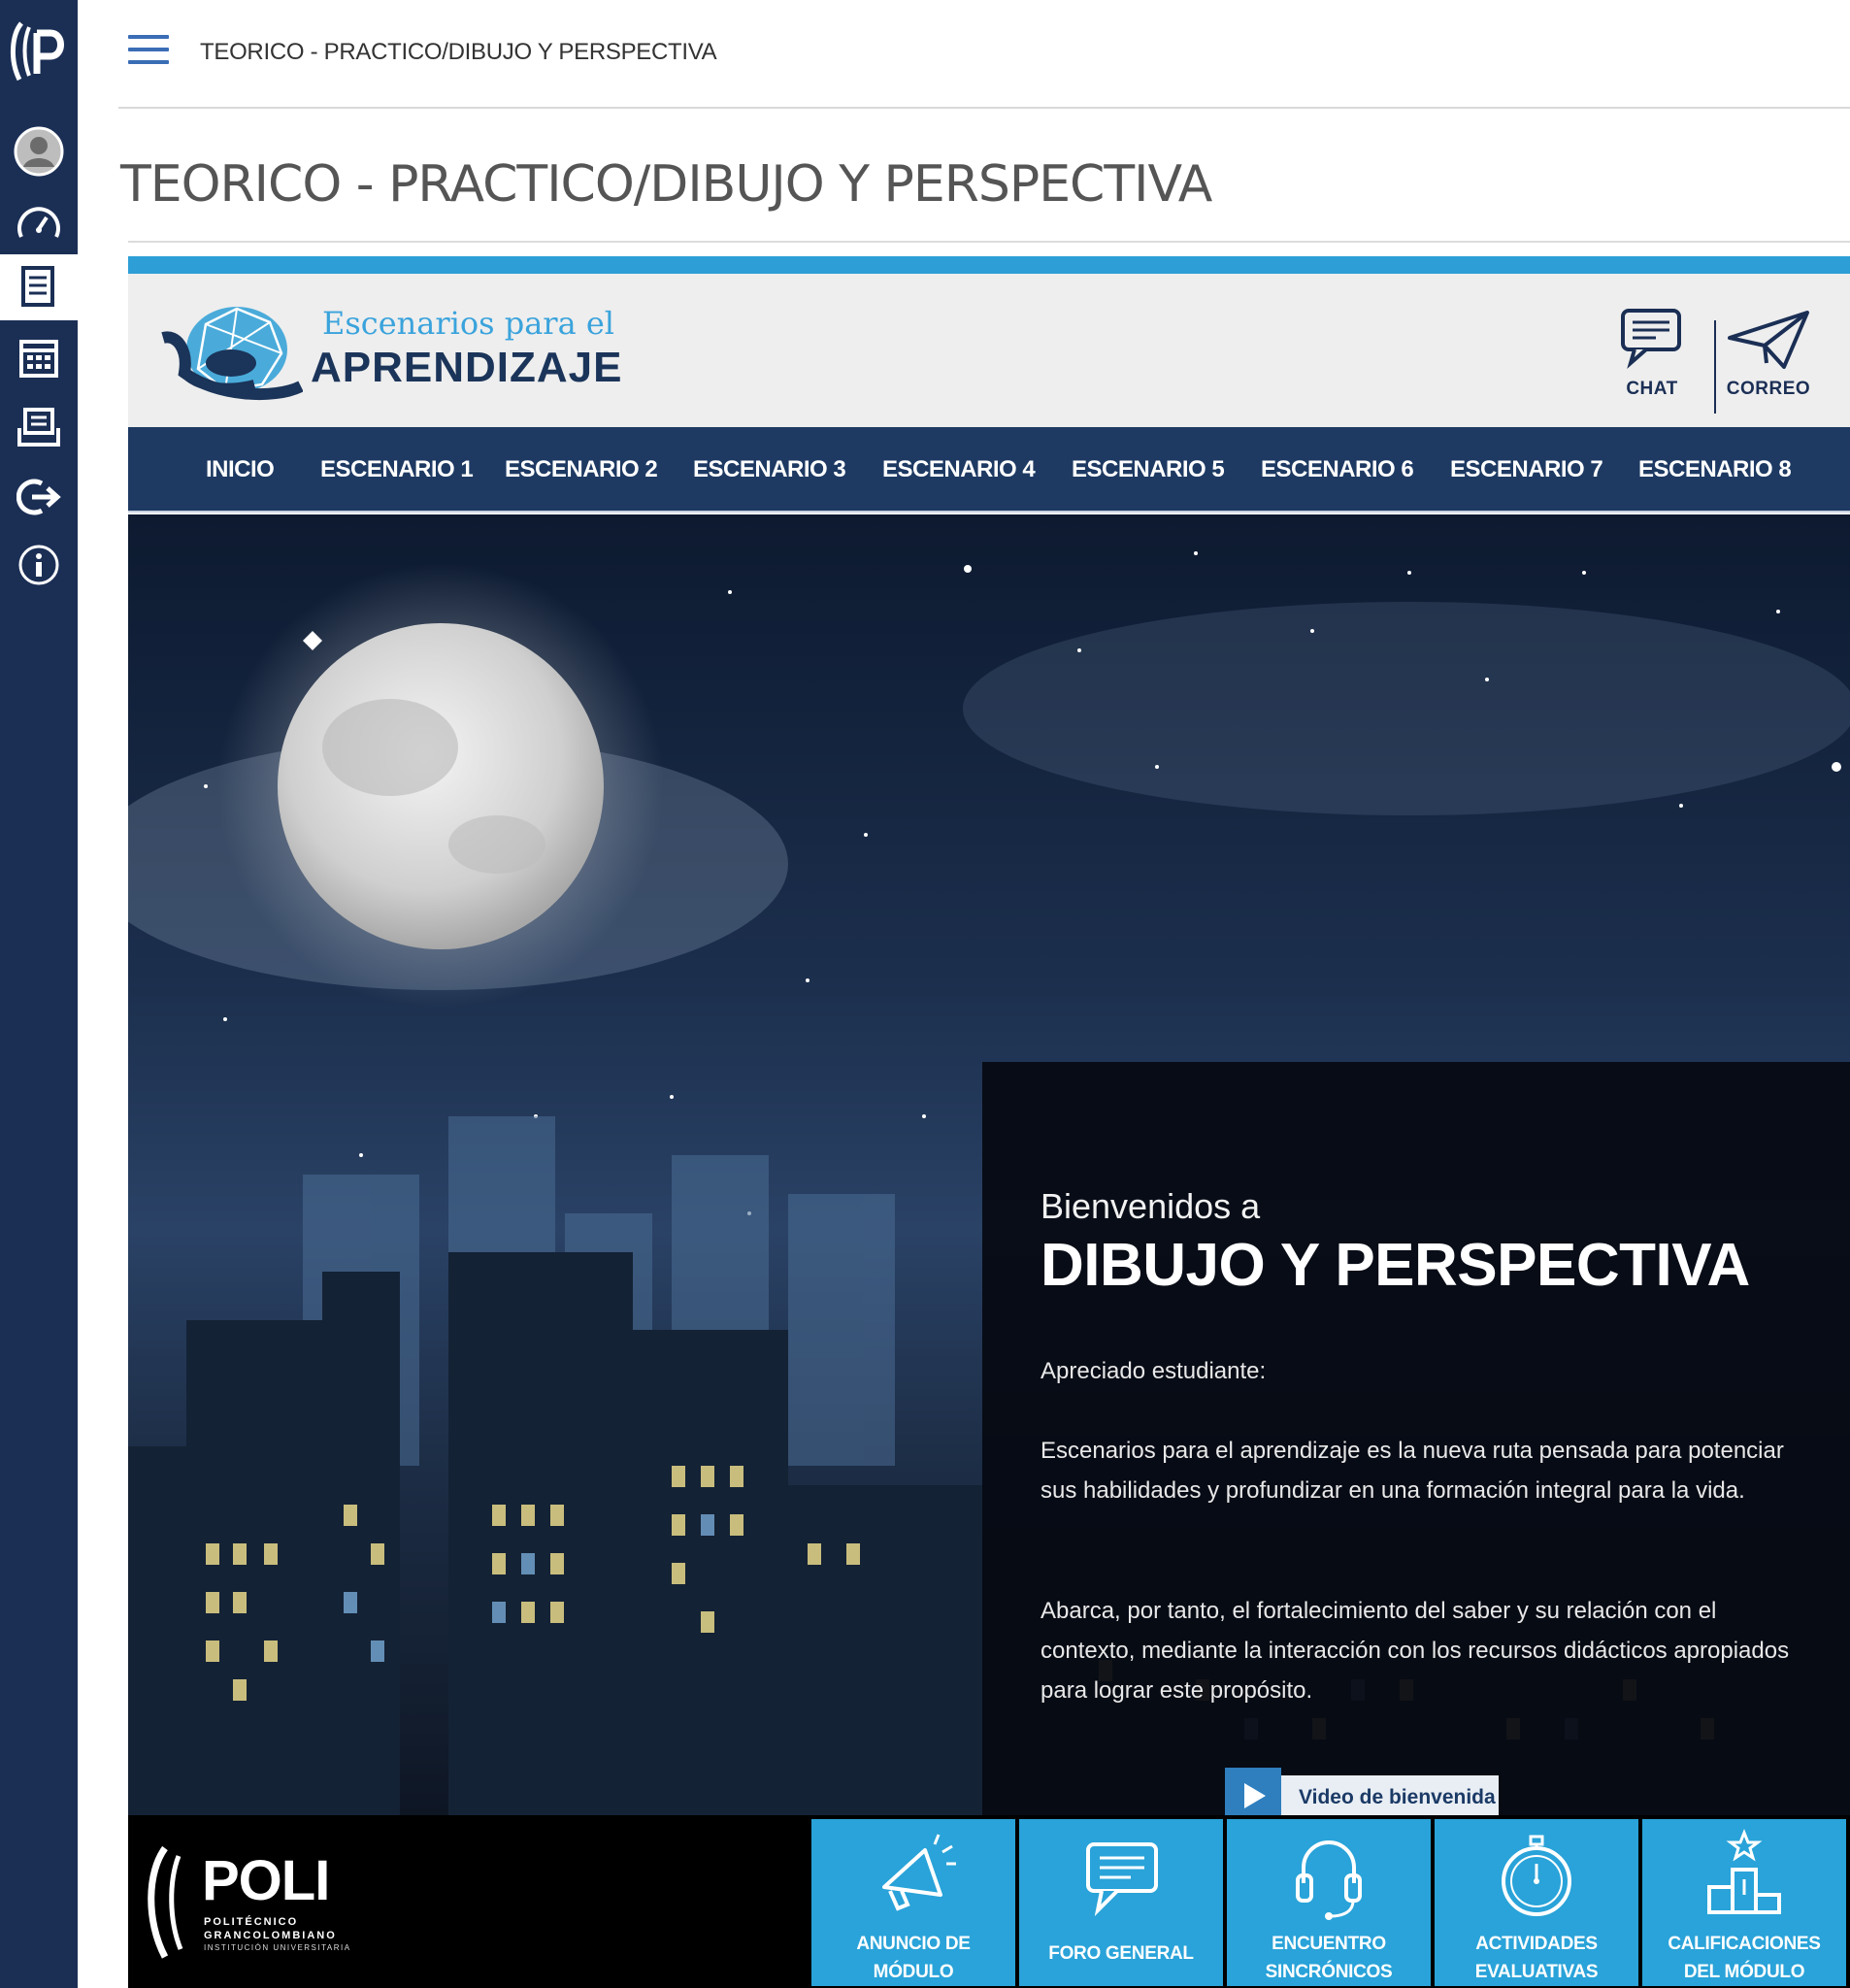 The image size is (1850, 1988). I want to click on welcome-video-button: Video de bienvenida, so click(1362, 1792).